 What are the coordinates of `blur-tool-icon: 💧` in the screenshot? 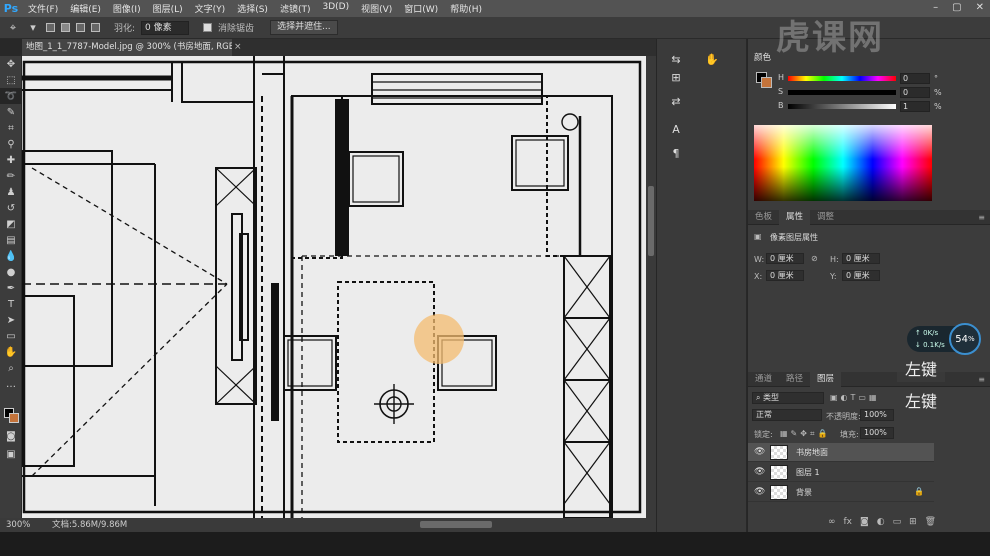 It's located at (11, 256).